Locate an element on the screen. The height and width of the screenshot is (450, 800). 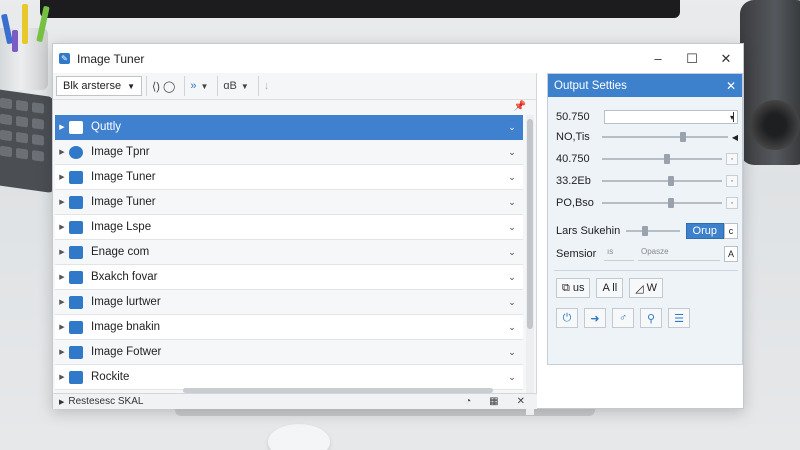
param-row-3: 33.2Eb ◦ is located at coordinates (647, 181).